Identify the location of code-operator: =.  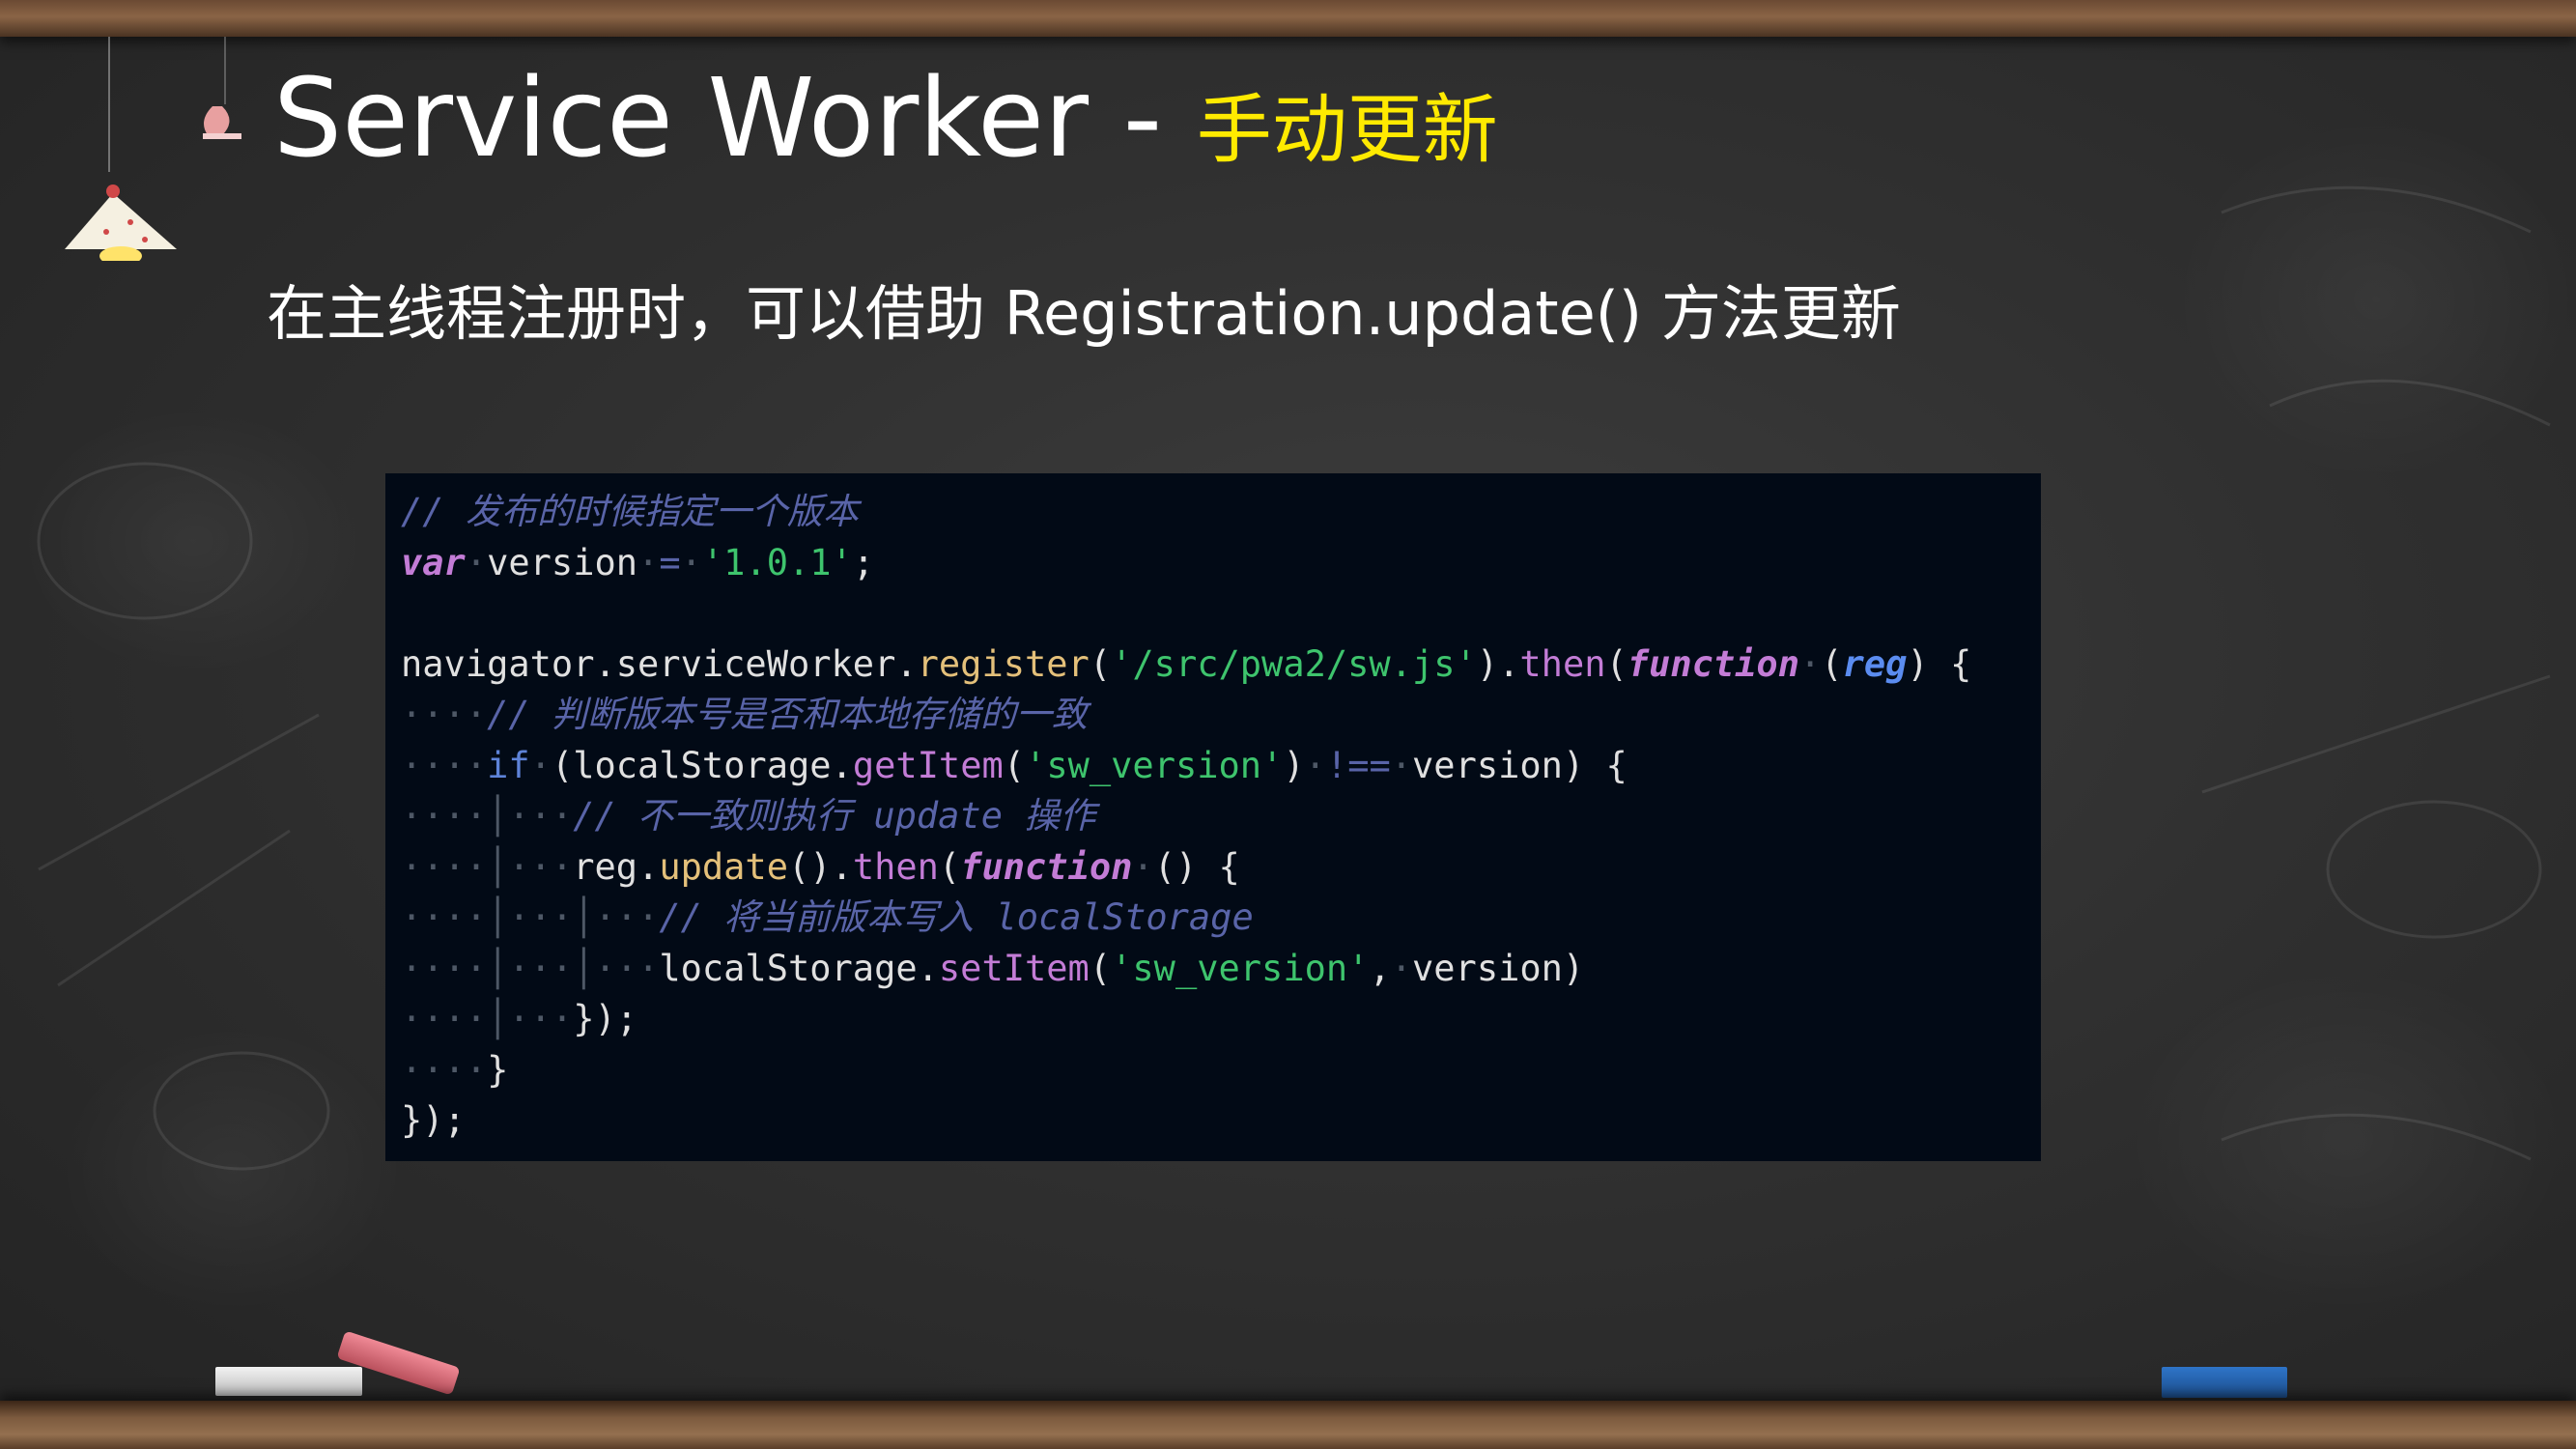
(670, 562).